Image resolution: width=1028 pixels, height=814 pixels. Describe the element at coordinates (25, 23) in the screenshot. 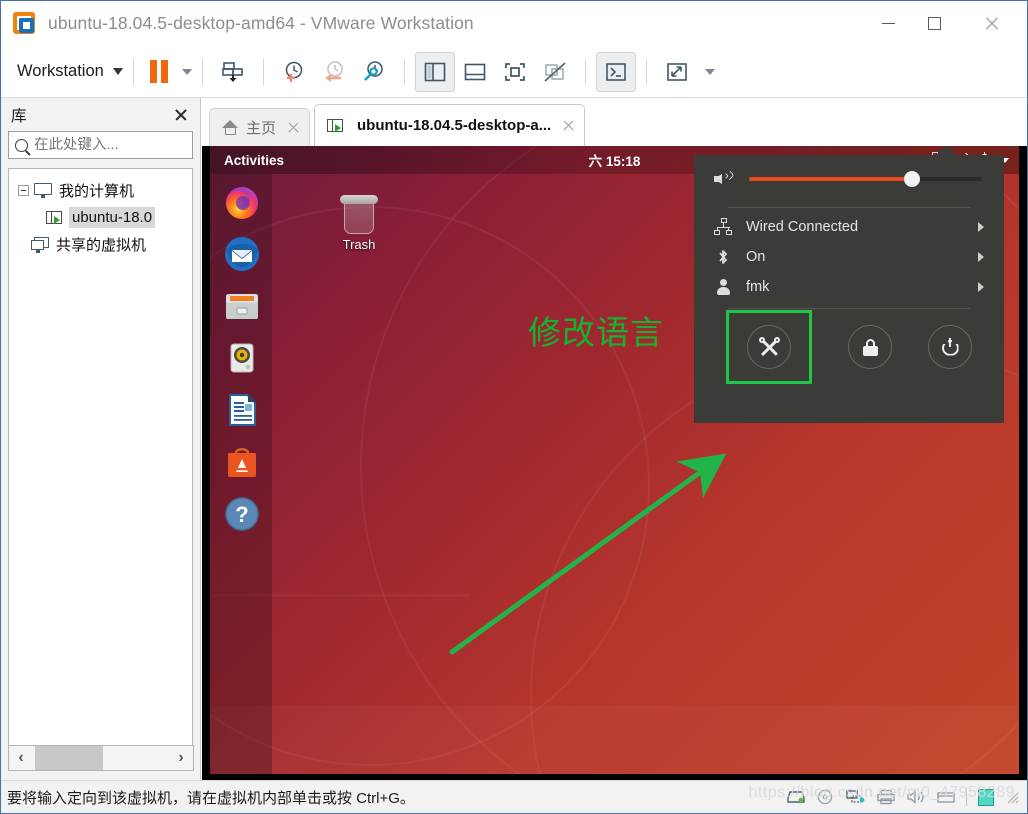

I see `vmware-logo-icon` at that location.